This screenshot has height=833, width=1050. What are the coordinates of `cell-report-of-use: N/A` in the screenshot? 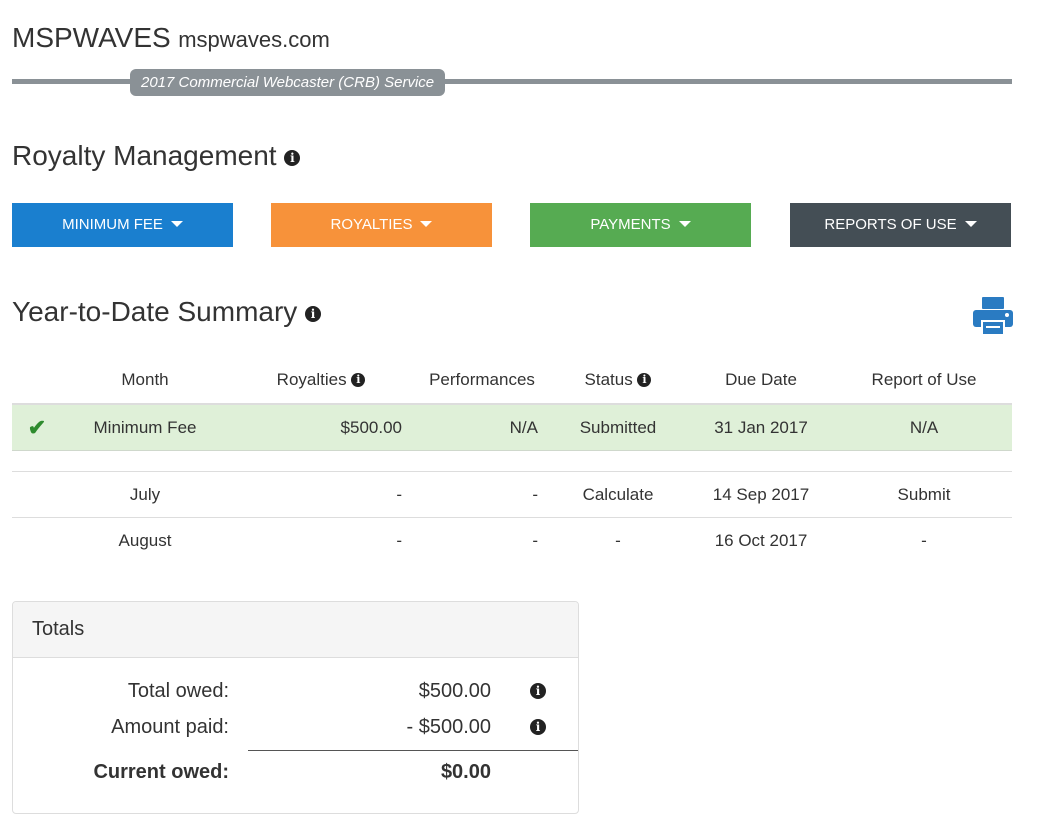 It's located at (924, 427).